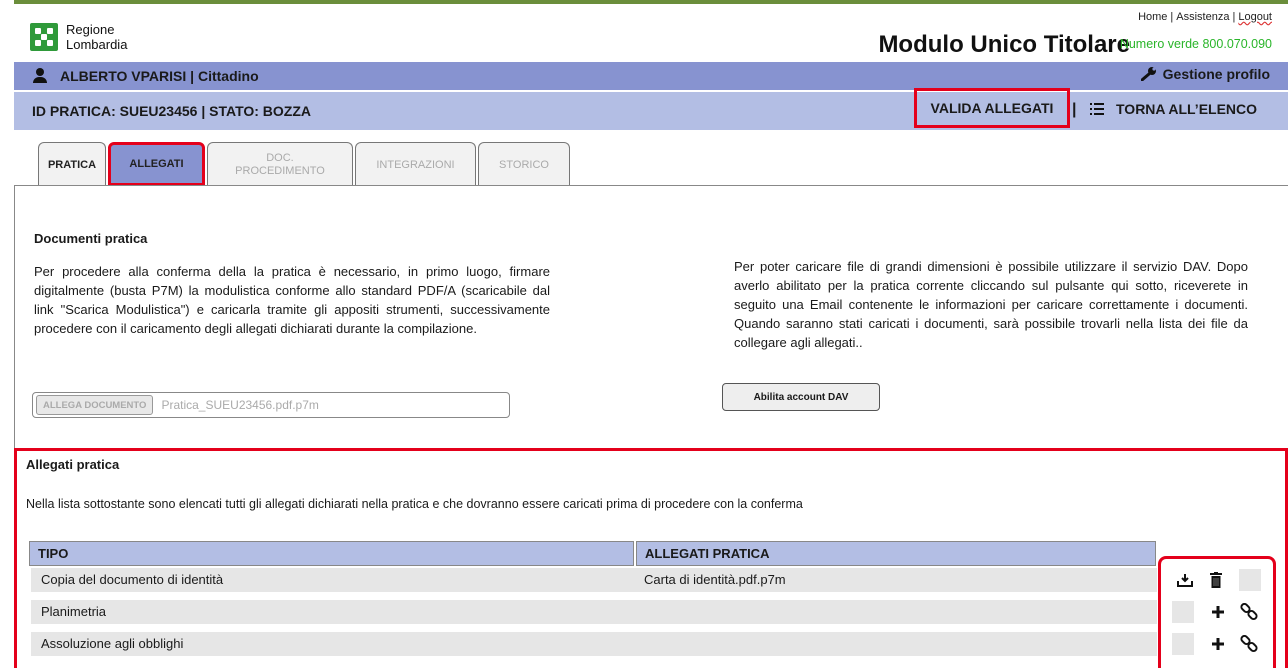 The image size is (1288, 668). What do you see at coordinates (159, 76) in the screenshot?
I see `user-name: ALBERTO VPARISI | Cittadino` at bounding box center [159, 76].